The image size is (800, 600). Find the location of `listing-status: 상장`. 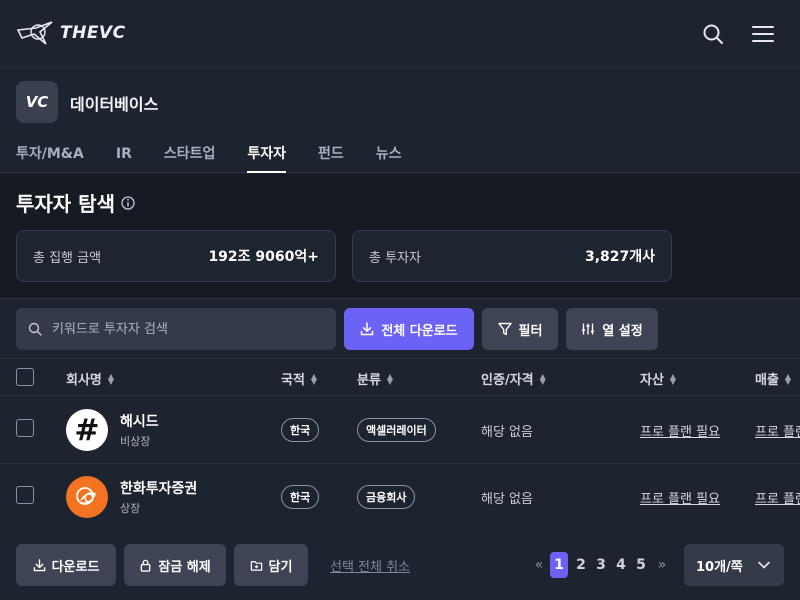

listing-status: 상장 is located at coordinates (130, 508).